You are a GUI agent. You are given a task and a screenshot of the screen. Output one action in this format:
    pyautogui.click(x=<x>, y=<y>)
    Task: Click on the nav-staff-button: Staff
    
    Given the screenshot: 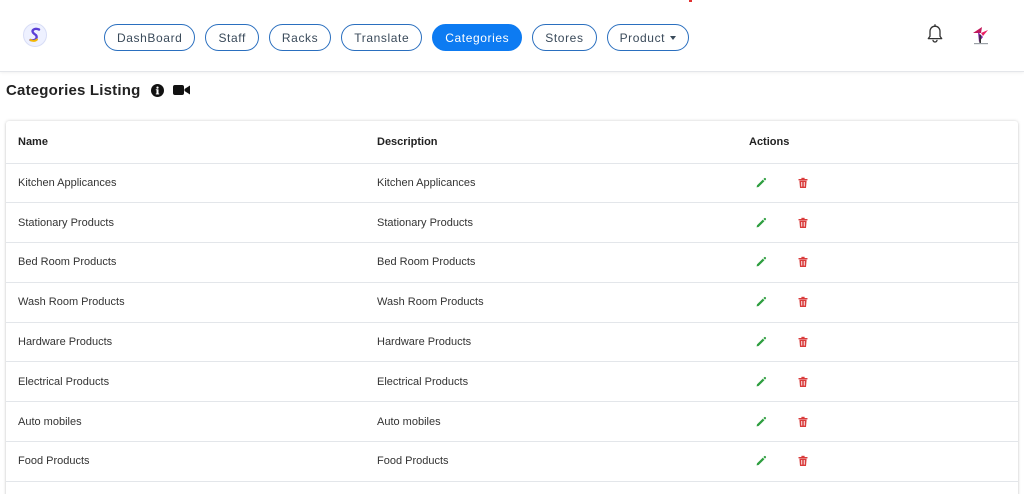 What is the action you would take?
    pyautogui.click(x=232, y=37)
    